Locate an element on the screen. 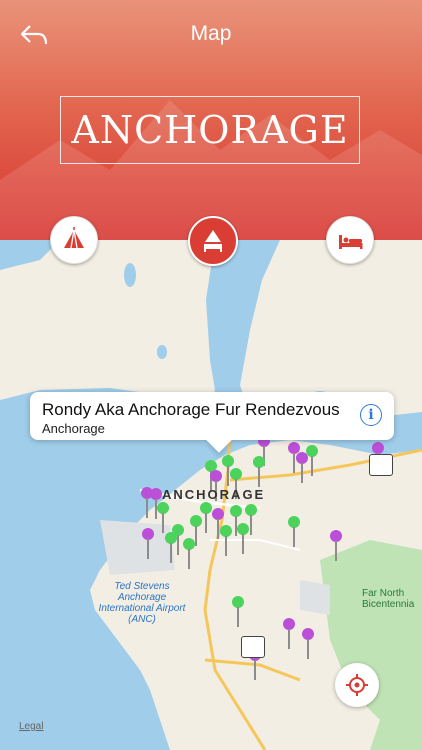 This screenshot has width=422, height=750. city-title-box: ANCHORAGE is located at coordinates (210, 130).